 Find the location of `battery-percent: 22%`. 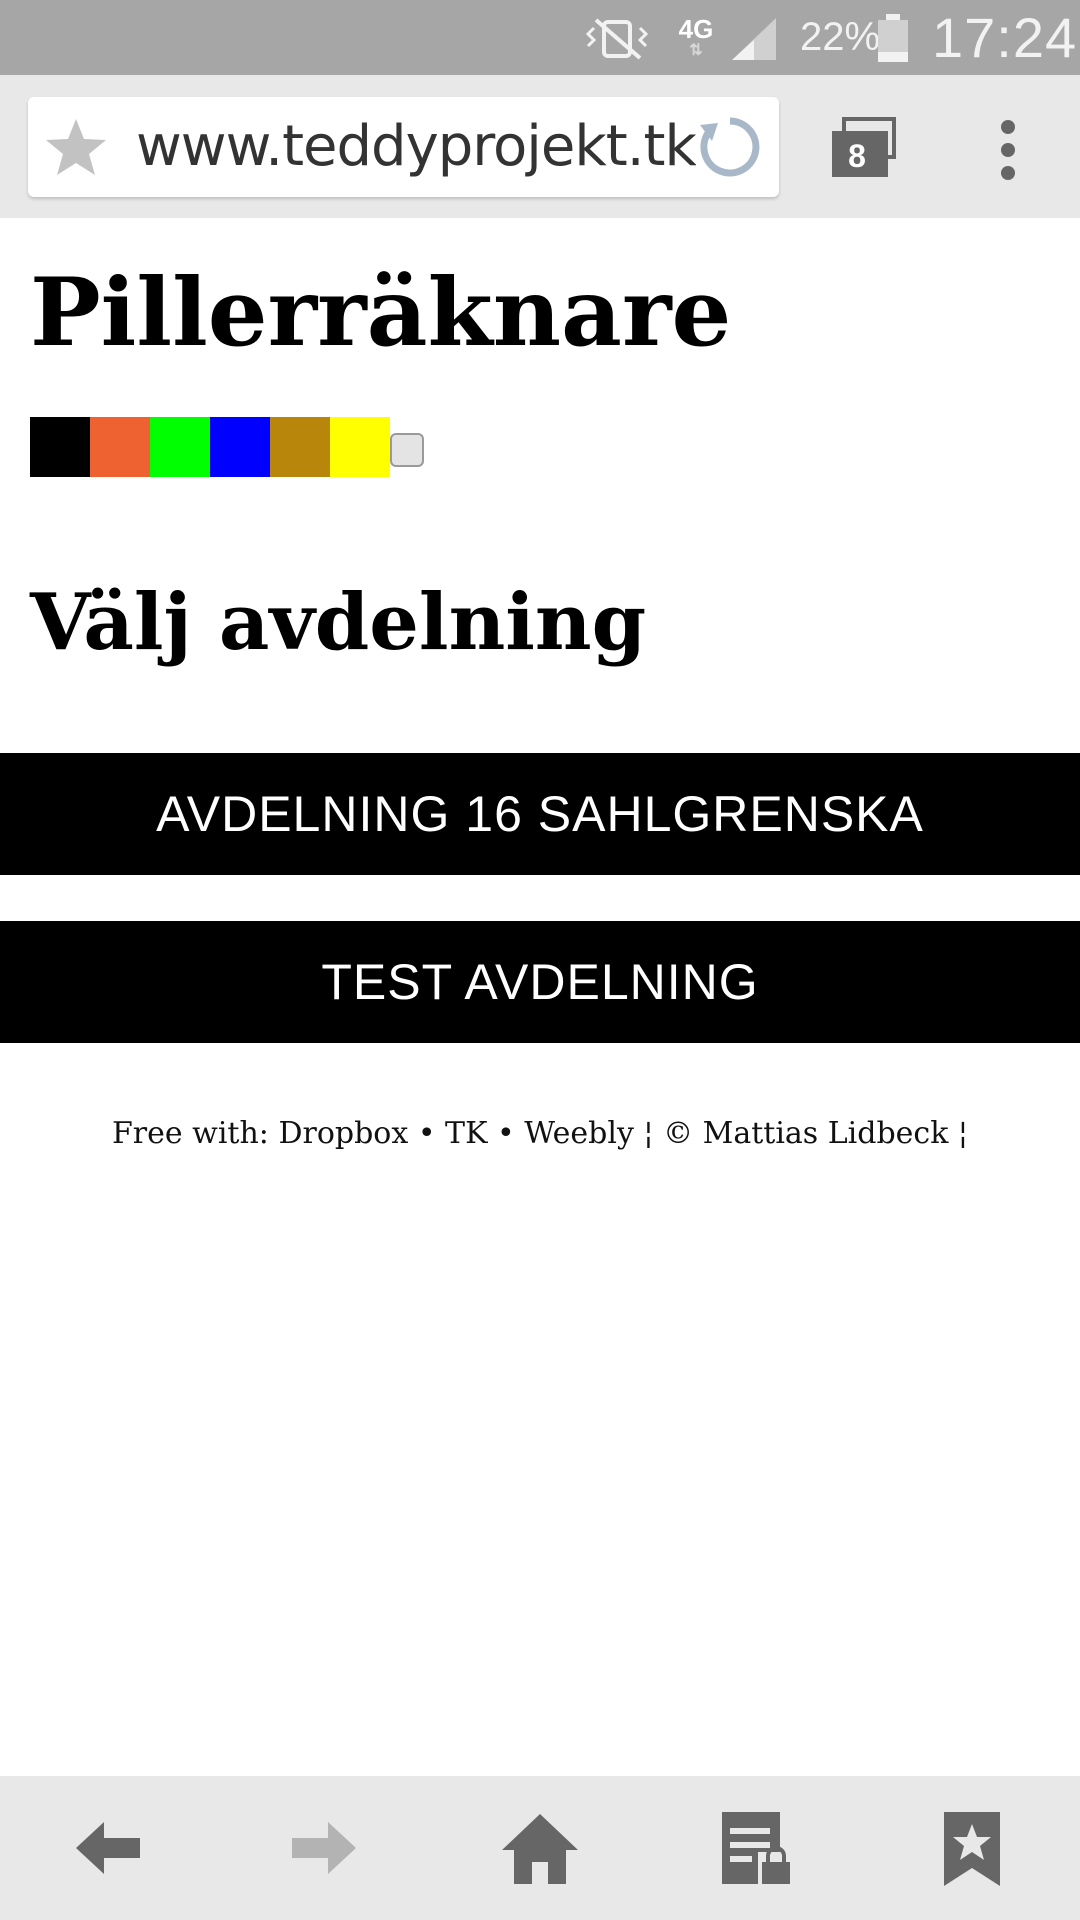

battery-percent: 22% is located at coordinates (840, 37).